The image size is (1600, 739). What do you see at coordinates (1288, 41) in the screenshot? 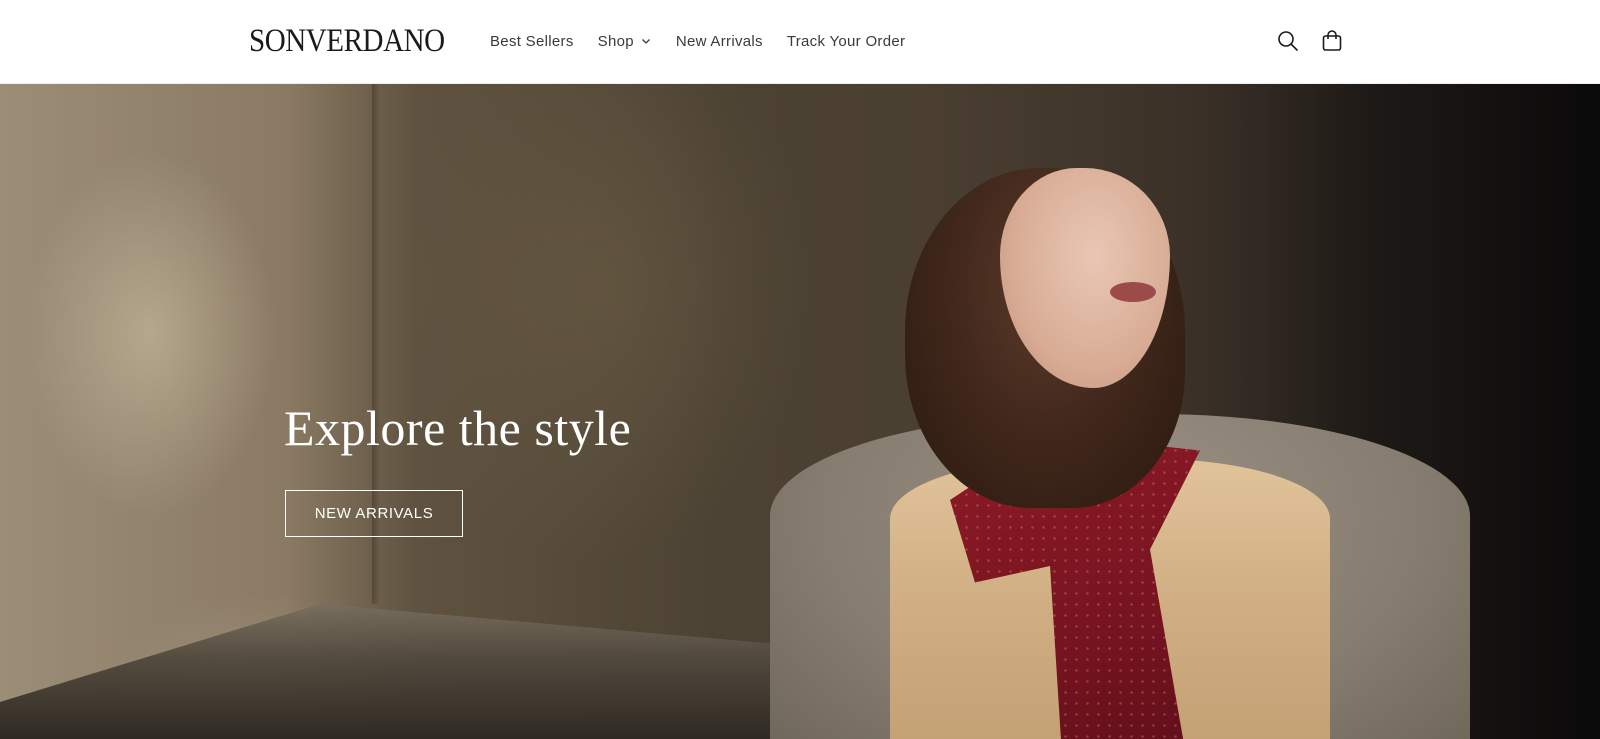
I see `search-icon` at bounding box center [1288, 41].